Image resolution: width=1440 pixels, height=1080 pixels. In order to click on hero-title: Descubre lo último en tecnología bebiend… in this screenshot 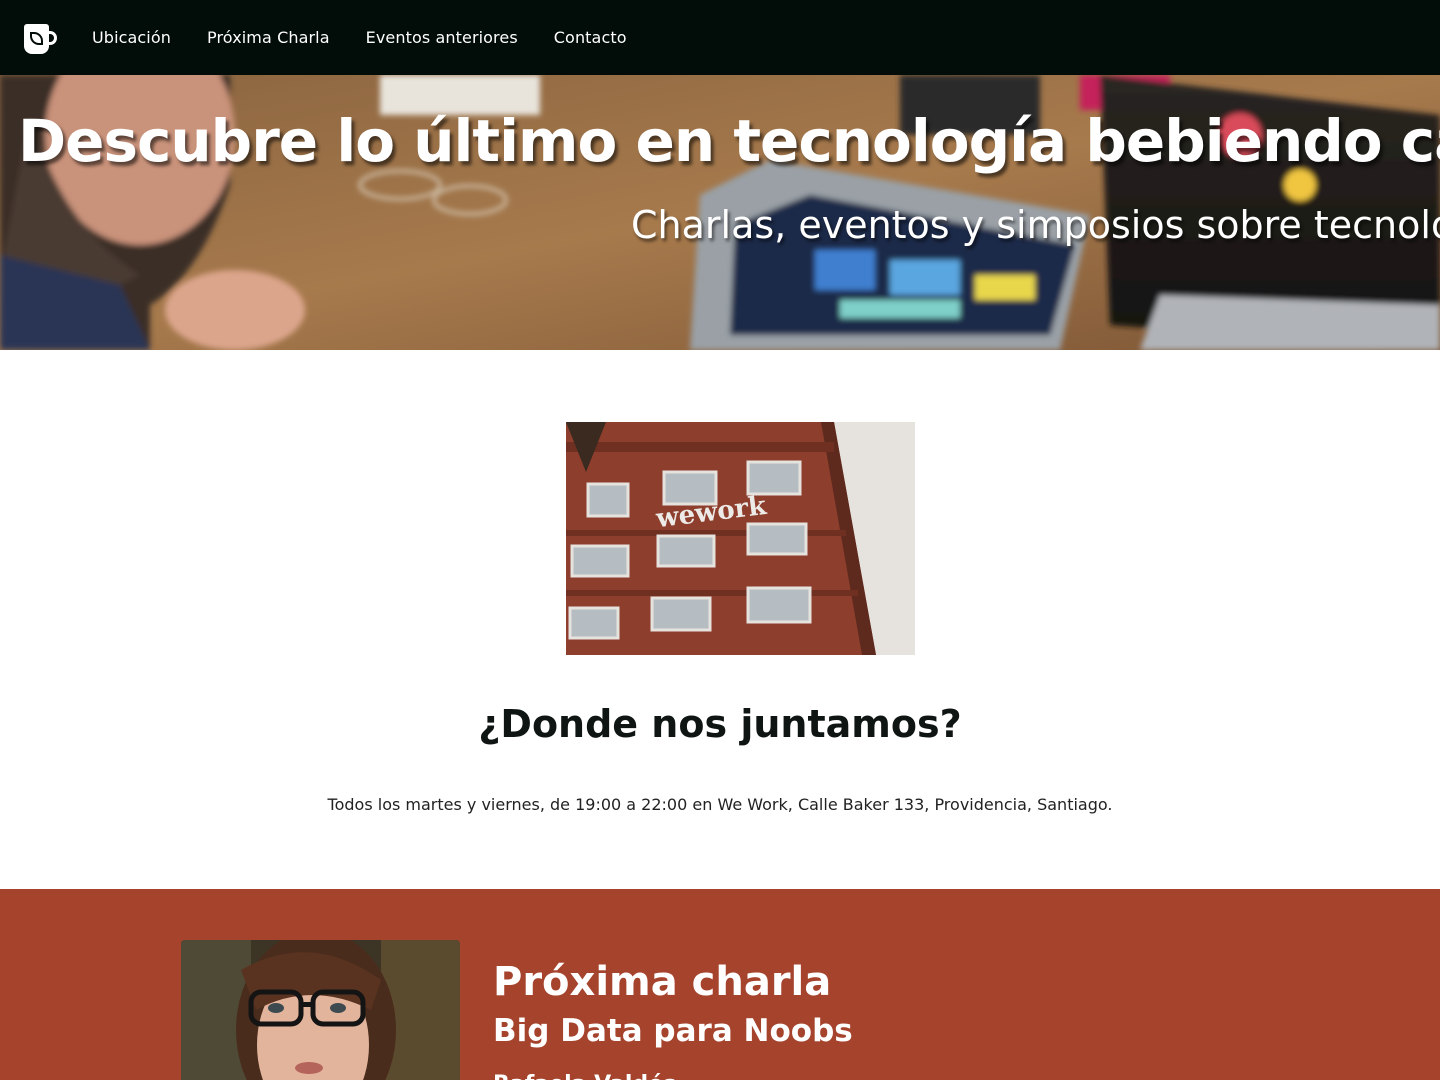, I will do `click(729, 141)`.